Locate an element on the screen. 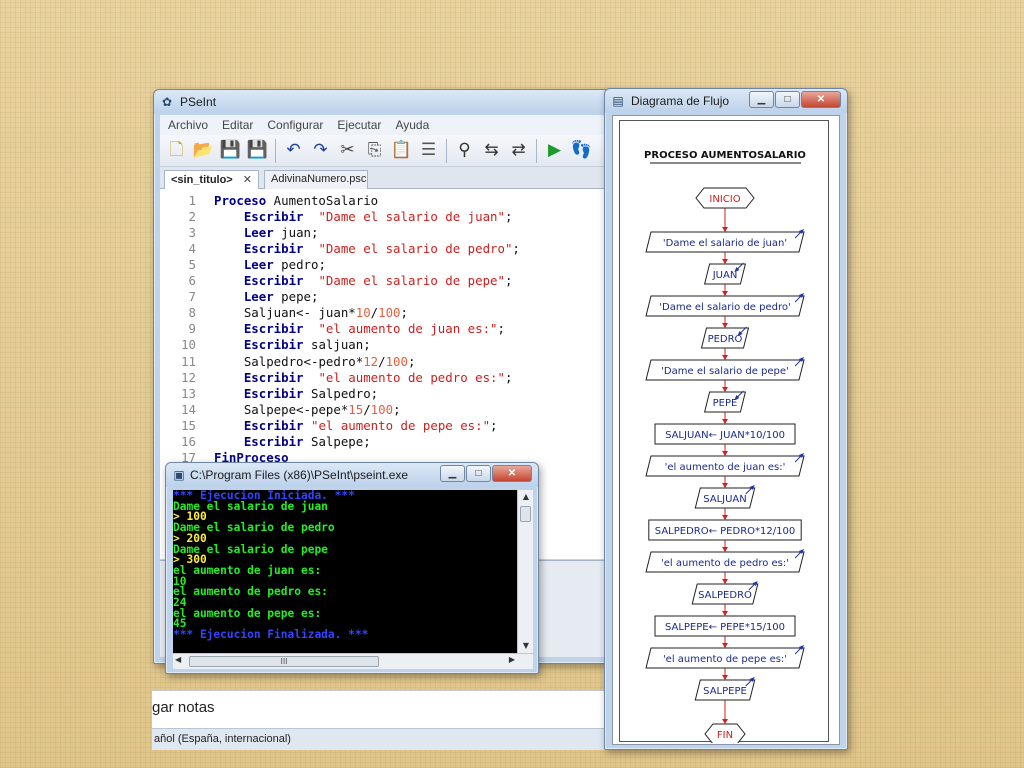 This screenshot has height=768, width=1024. flow-node-label: SALJUAN← JUAN*10/100 is located at coordinates (725, 435).